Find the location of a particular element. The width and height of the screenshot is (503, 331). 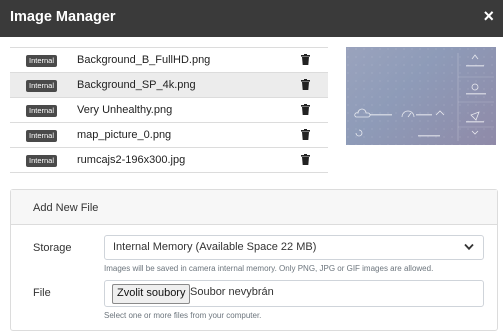

storage-label: Storage is located at coordinates (52, 248).